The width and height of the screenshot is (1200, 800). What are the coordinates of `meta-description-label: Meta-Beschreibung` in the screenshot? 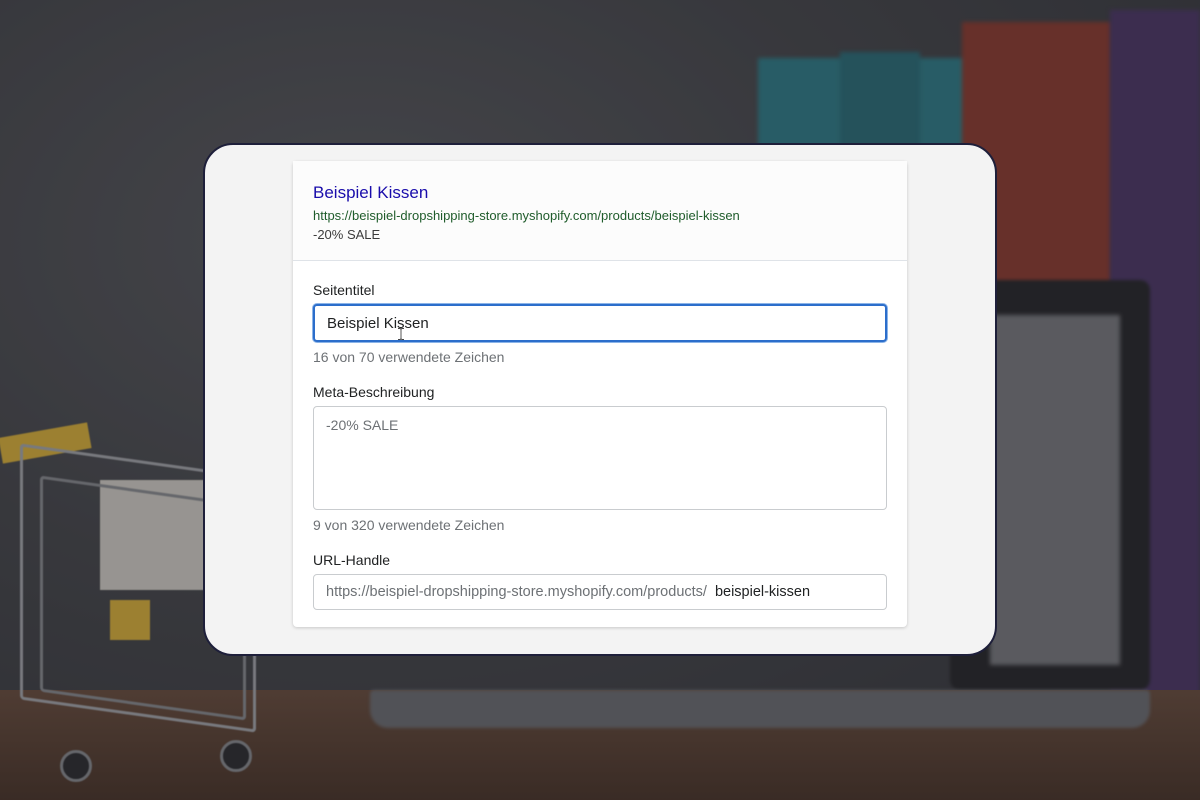 It's located at (374, 392).